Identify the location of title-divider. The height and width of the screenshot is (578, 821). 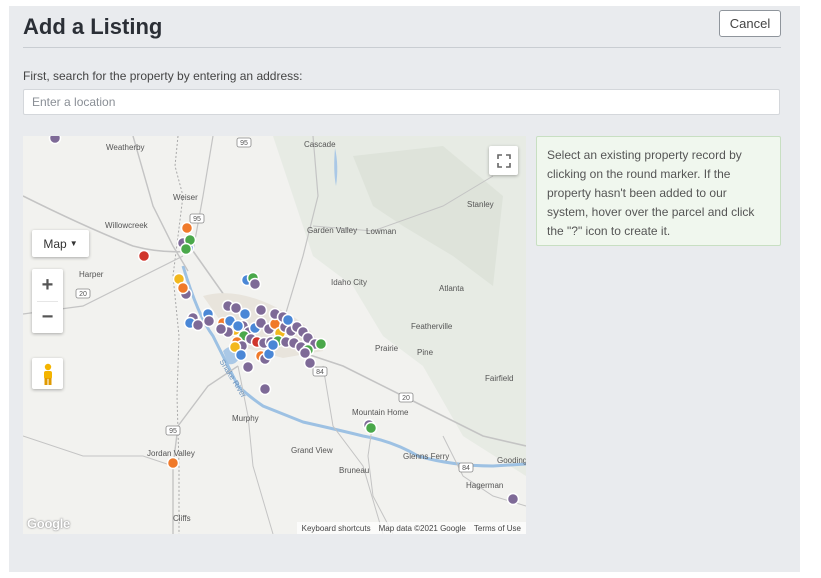
(402, 47).